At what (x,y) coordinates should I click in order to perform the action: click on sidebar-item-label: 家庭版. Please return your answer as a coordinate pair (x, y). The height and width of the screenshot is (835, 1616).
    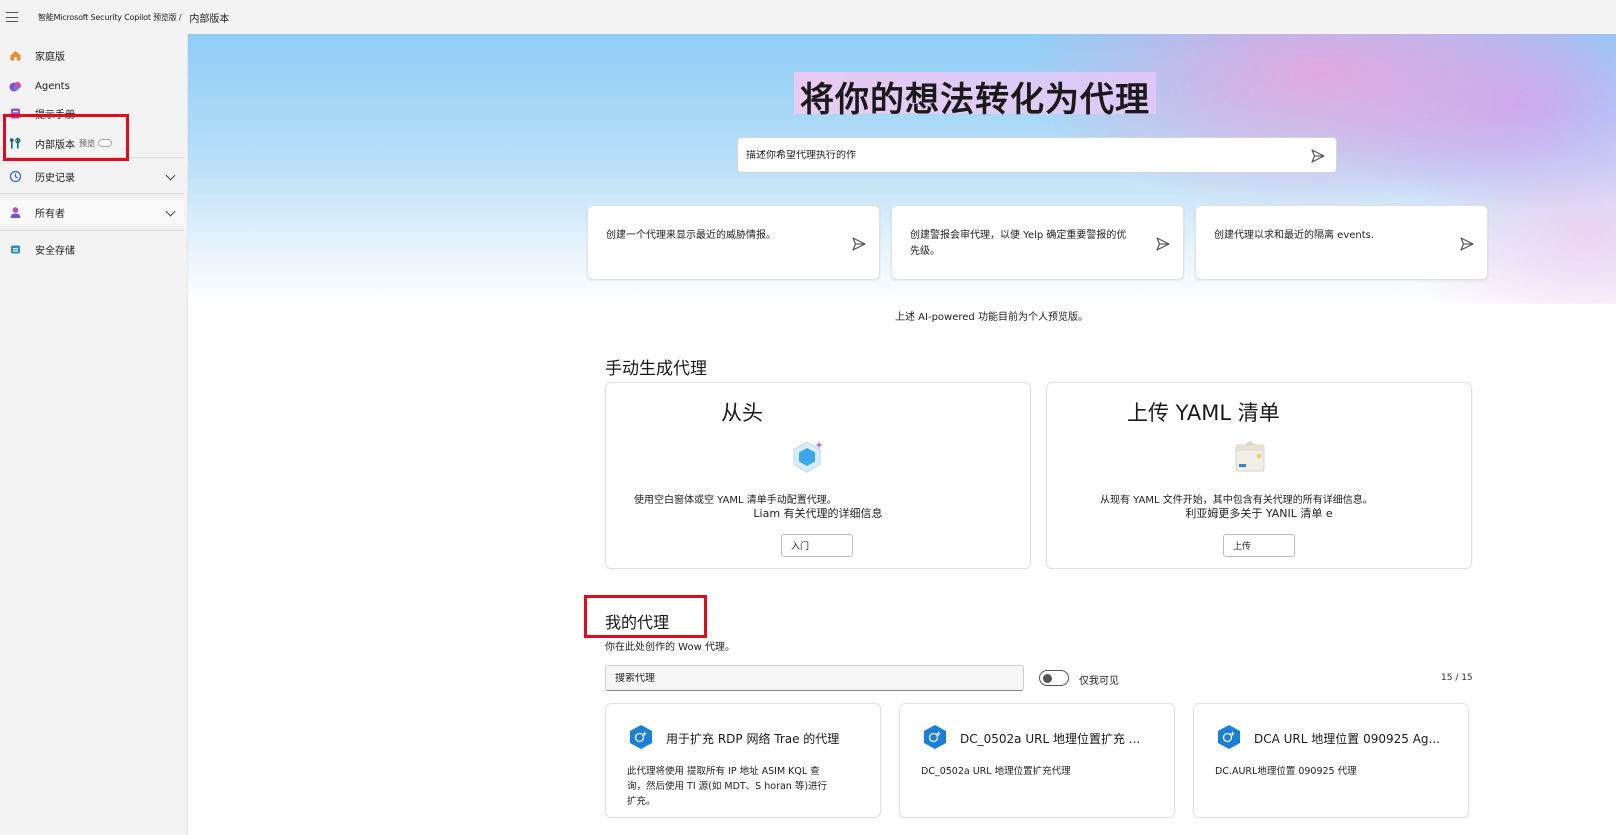
    Looking at the image, I should click on (50, 57).